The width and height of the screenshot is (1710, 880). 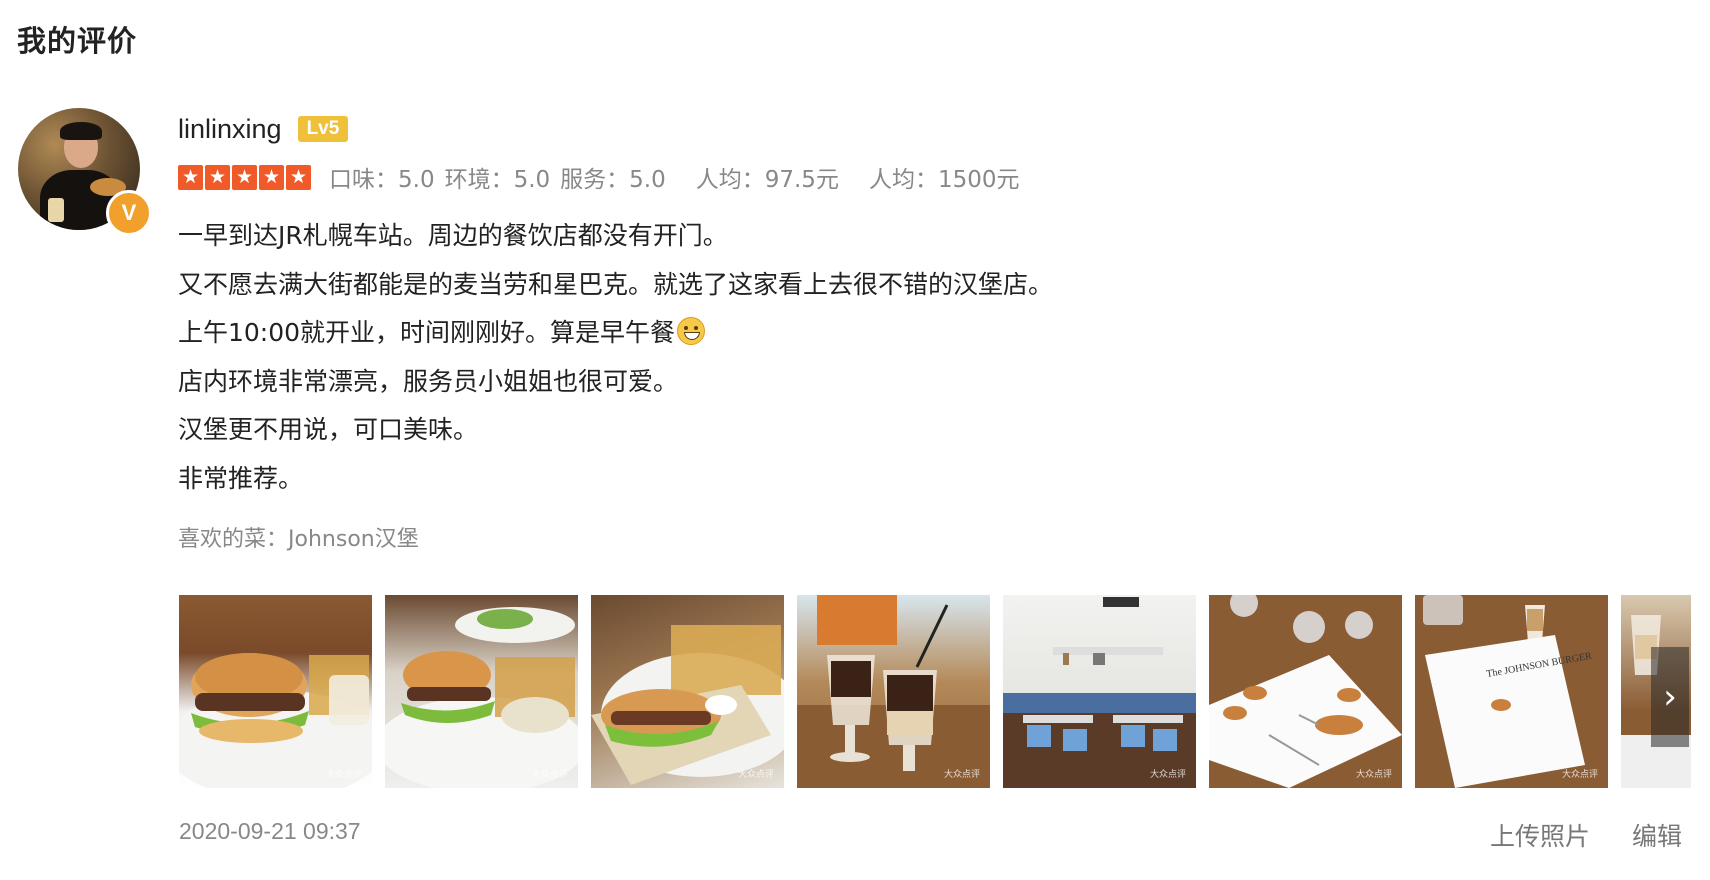 I want to click on avatar: V, so click(x=85, y=172).